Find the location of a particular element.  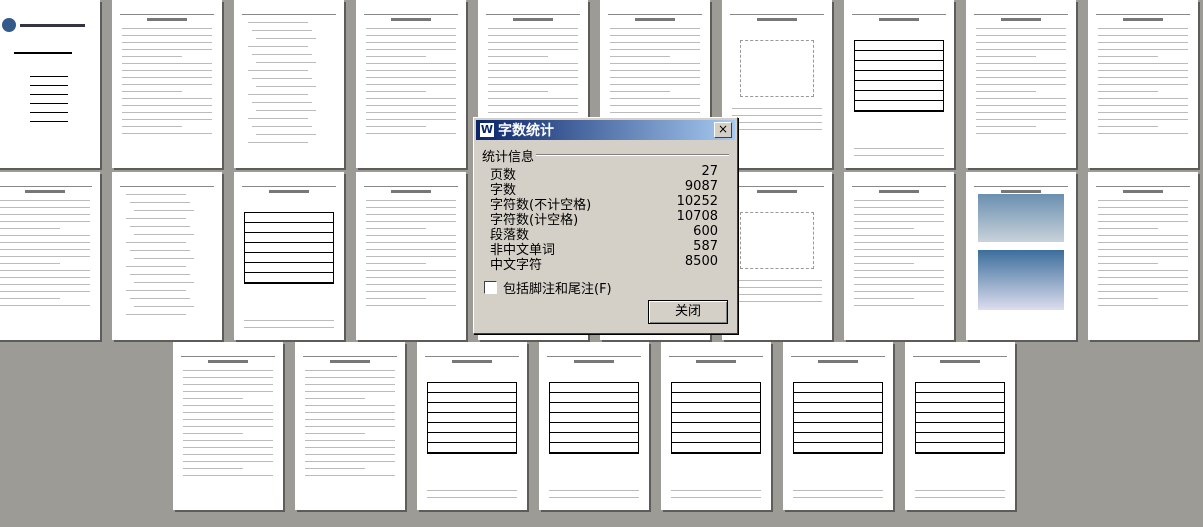

close-button: 关闭 is located at coordinates (688, 312).